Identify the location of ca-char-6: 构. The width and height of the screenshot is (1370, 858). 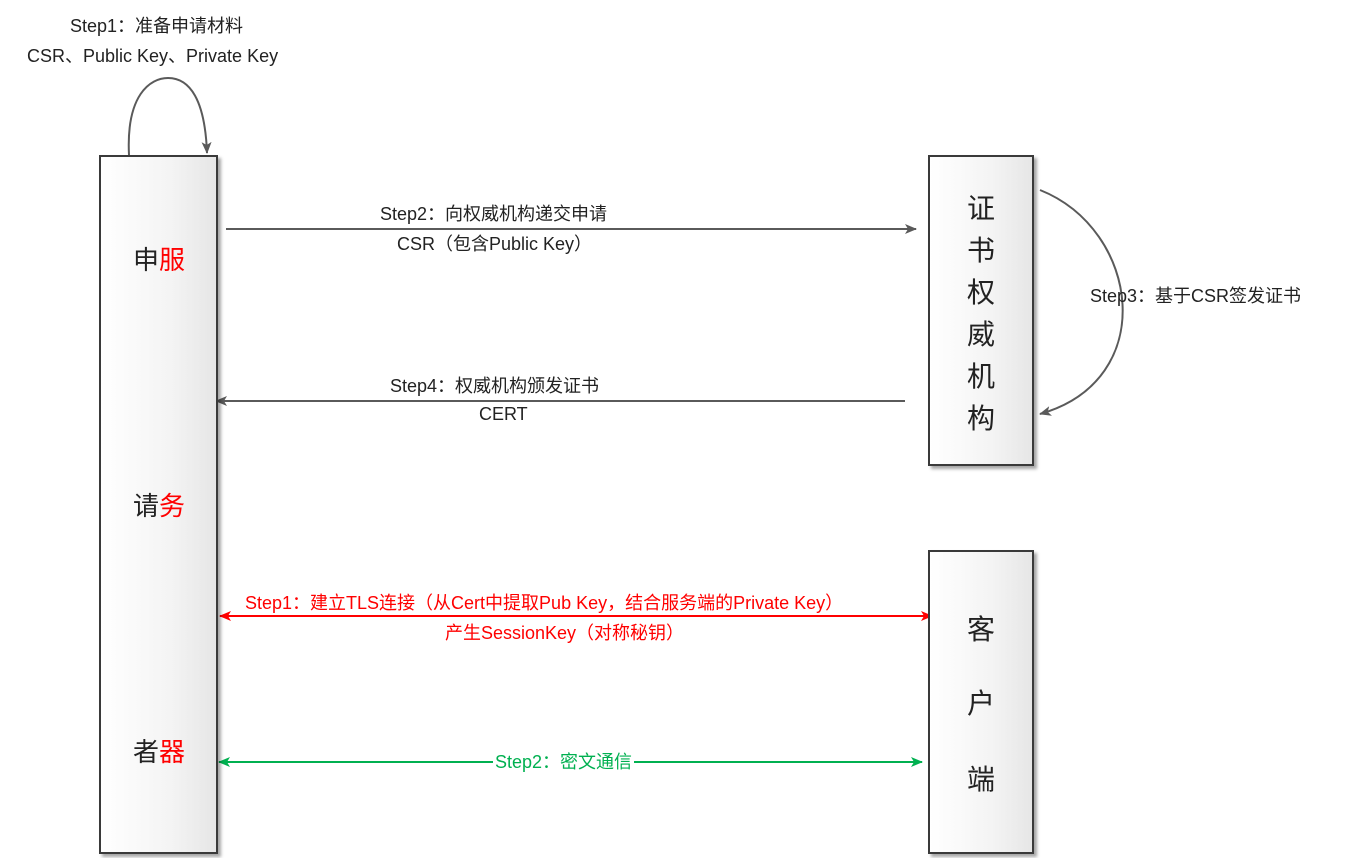
(980, 418).